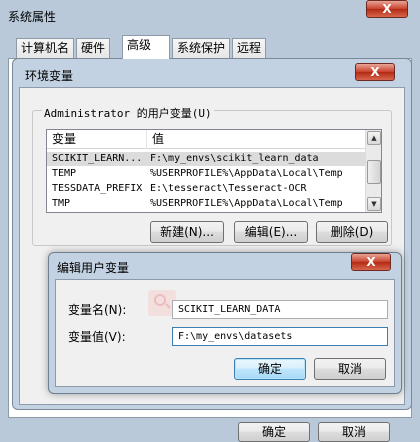 This screenshot has width=420, height=442. What do you see at coordinates (128, 113) in the screenshot?
I see `user-vars-group-title: Administrator 的用户变量(U)` at bounding box center [128, 113].